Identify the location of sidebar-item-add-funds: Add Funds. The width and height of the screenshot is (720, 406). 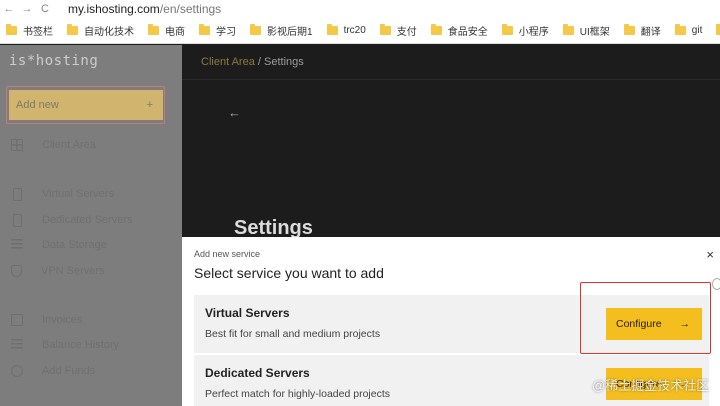
(91, 371).